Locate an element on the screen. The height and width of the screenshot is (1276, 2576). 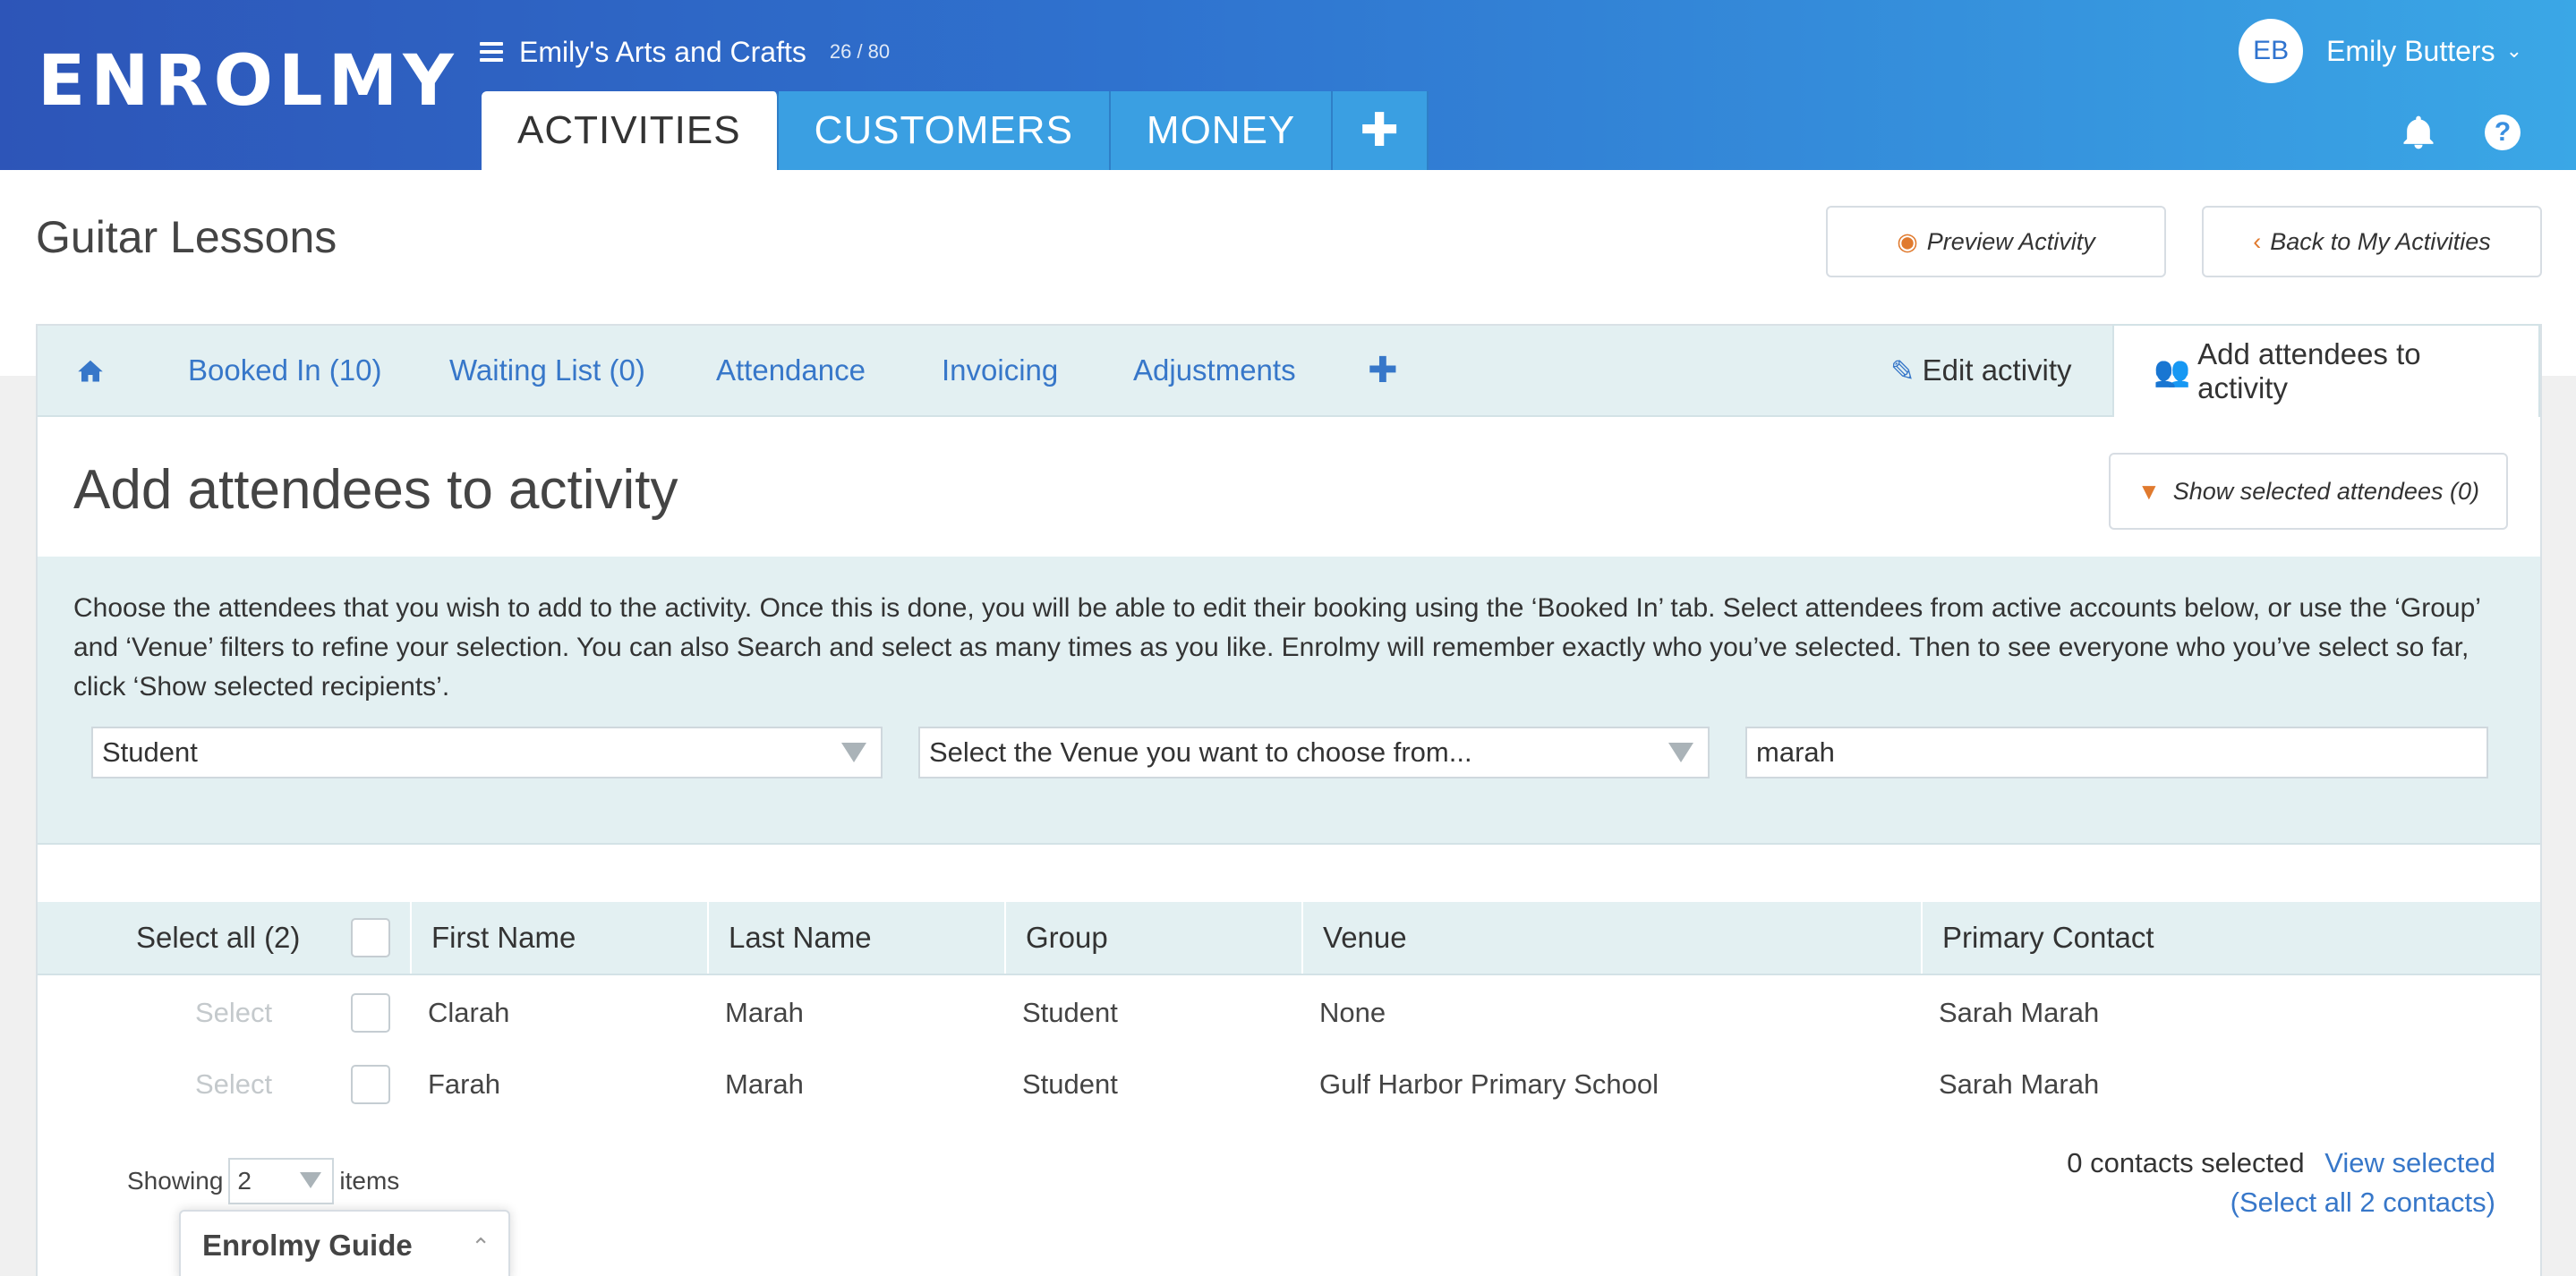
show-selected-attendees-button: ▼ Show selected attendees (0) is located at coordinates (2308, 491).